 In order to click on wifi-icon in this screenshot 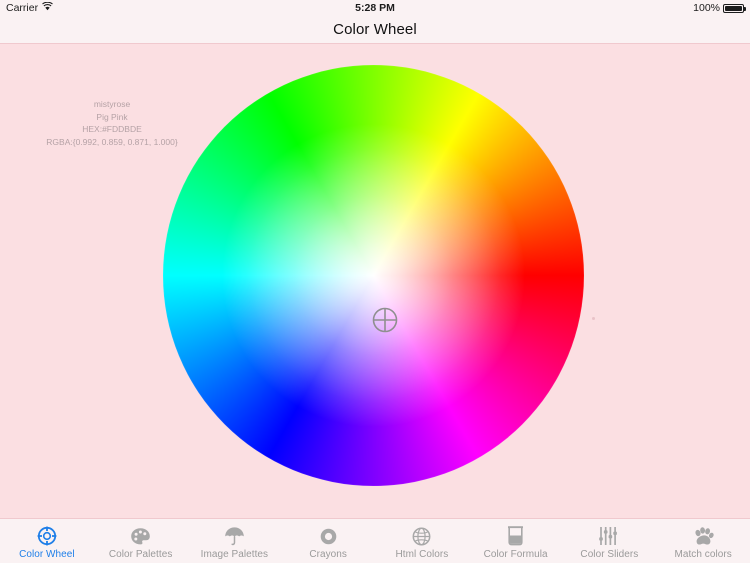, I will do `click(47, 7)`.